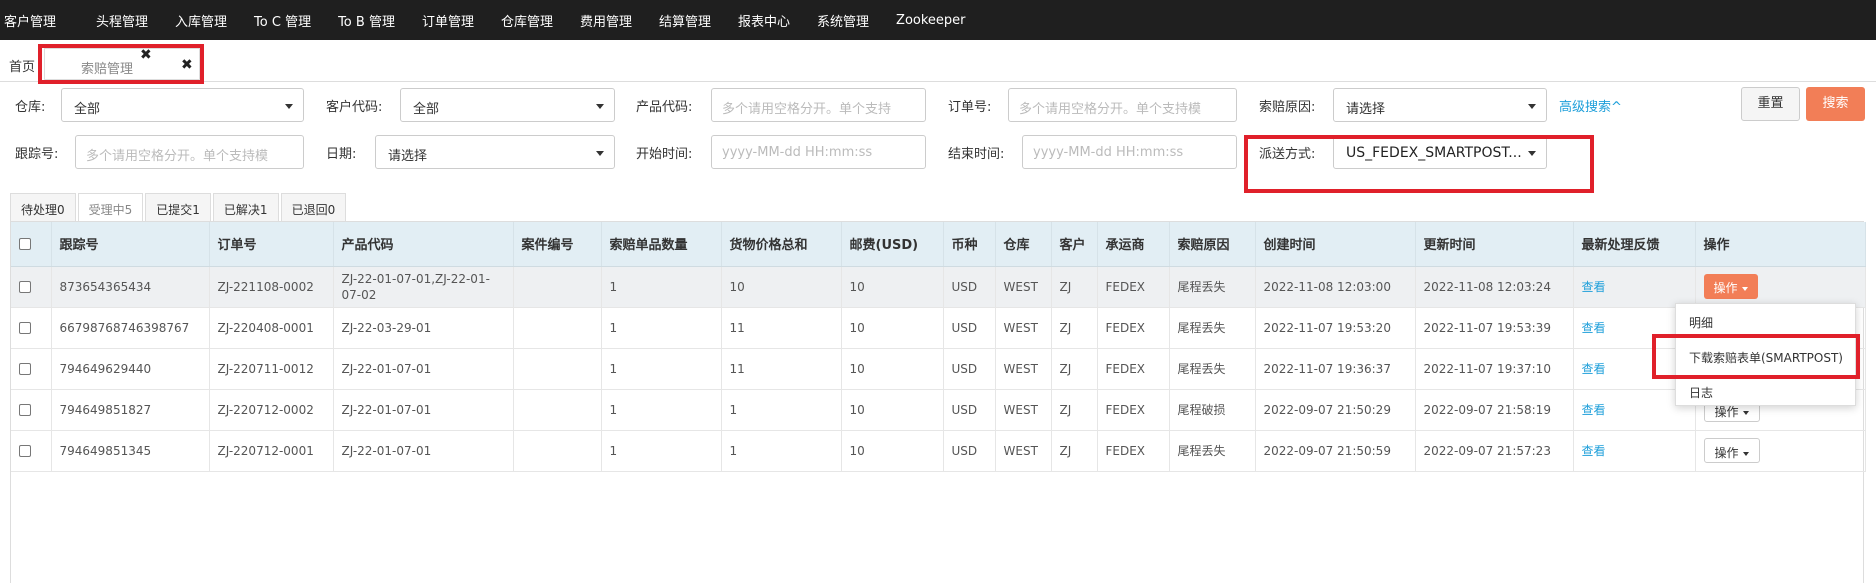 The width and height of the screenshot is (1876, 583). Describe the element at coordinates (850, 20) in the screenshot. I see `nav-system: 系统管理` at that location.